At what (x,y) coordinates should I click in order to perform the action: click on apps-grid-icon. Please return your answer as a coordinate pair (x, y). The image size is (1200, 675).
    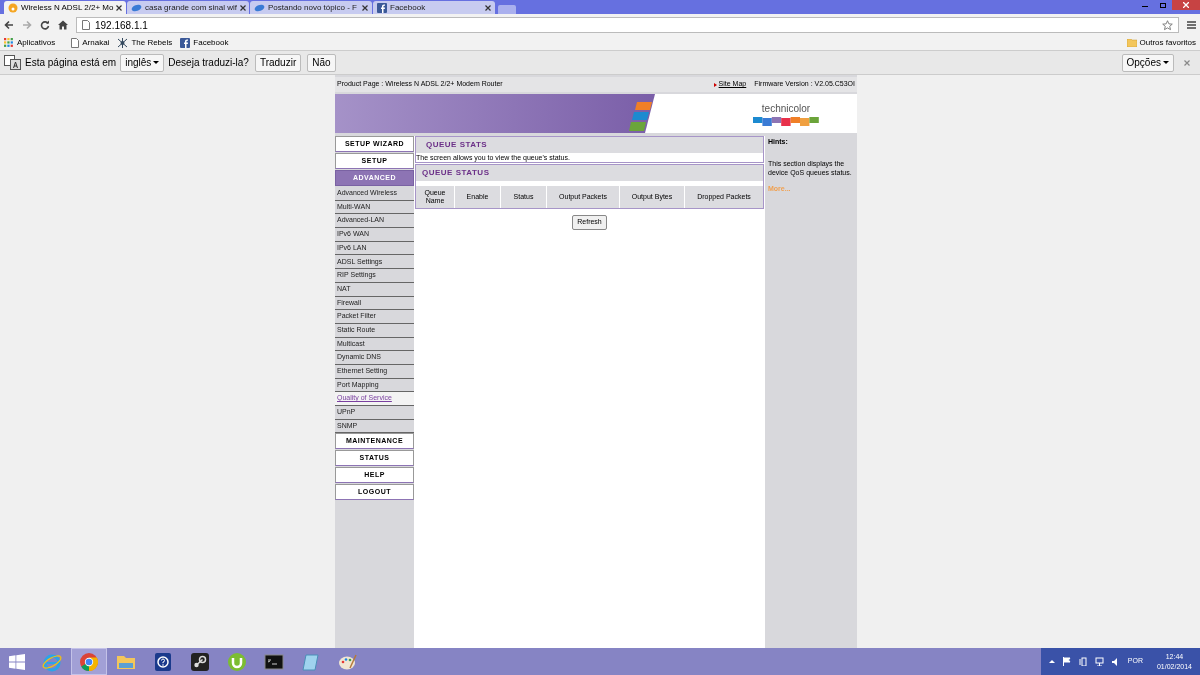
    Looking at the image, I should click on (9, 43).